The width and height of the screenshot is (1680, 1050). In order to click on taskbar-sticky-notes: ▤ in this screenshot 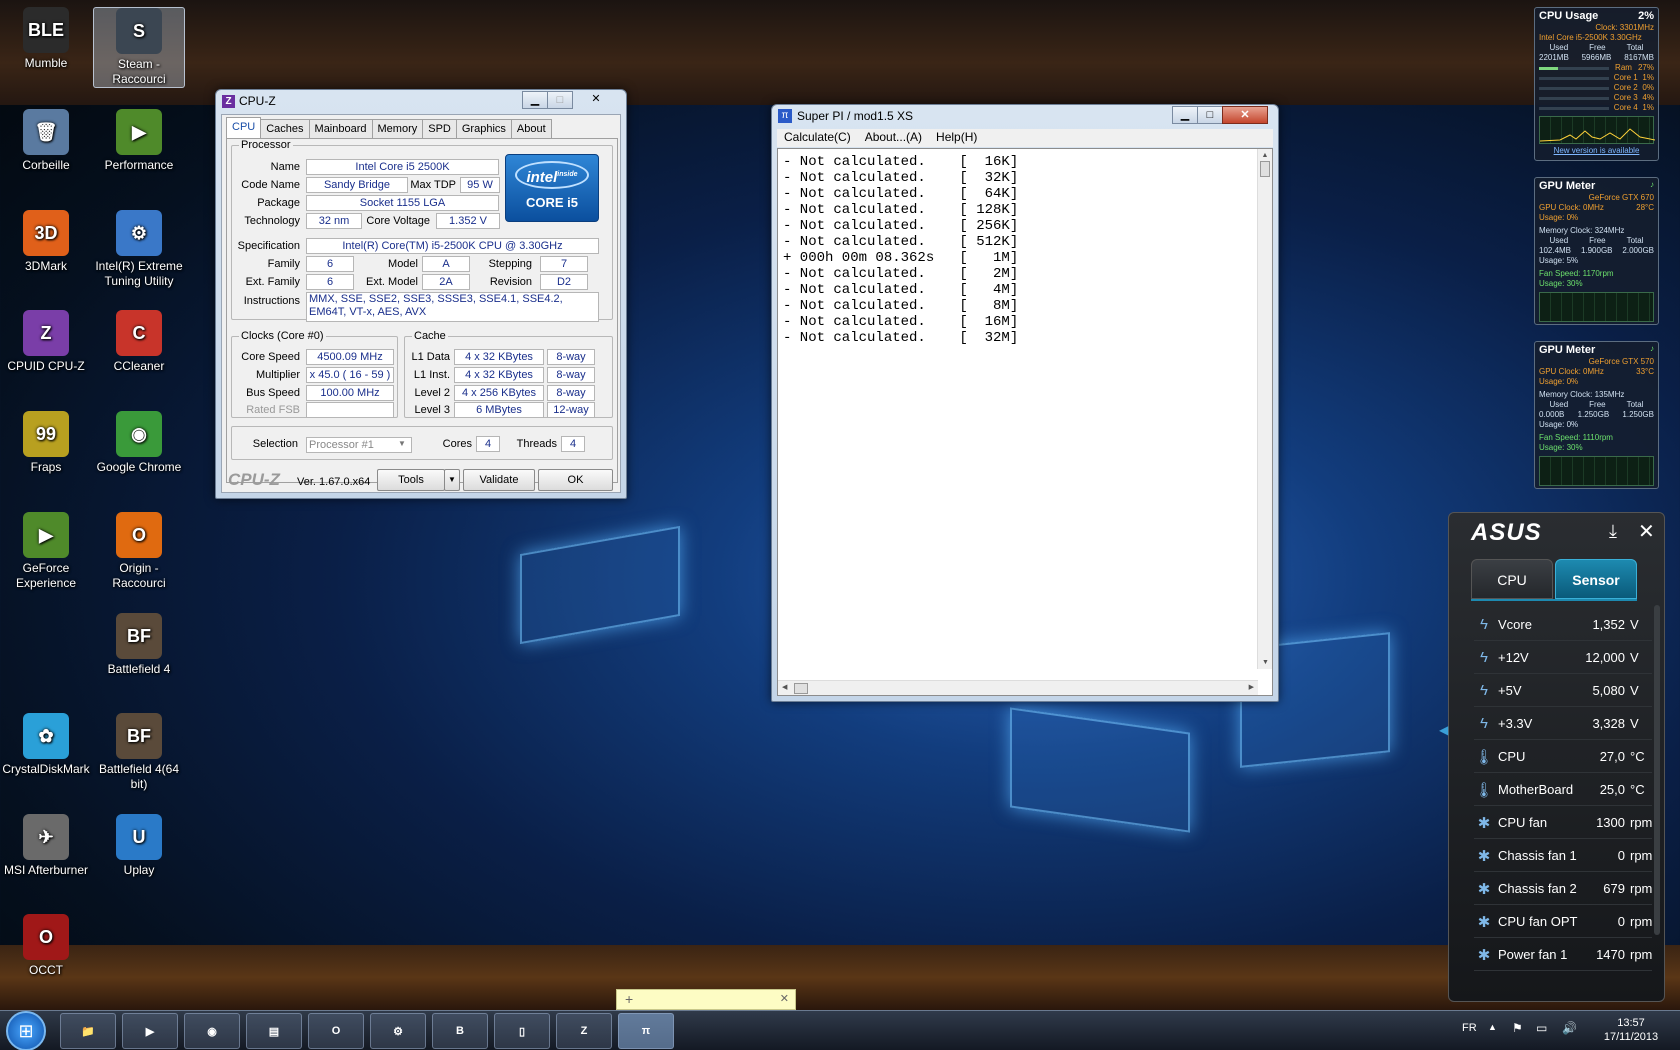, I will do `click(274, 1031)`.